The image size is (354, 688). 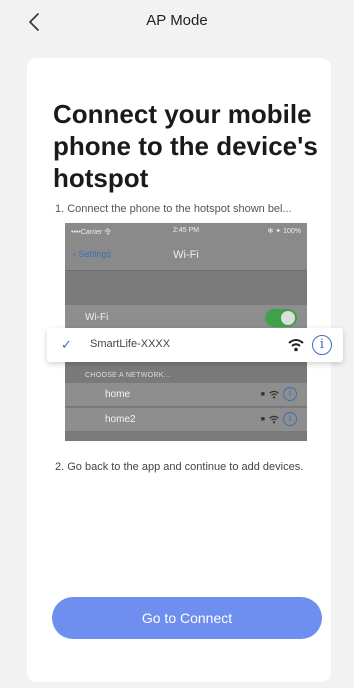 What do you see at coordinates (187, 618) in the screenshot?
I see `go-to-connect-button: Go to Connect` at bounding box center [187, 618].